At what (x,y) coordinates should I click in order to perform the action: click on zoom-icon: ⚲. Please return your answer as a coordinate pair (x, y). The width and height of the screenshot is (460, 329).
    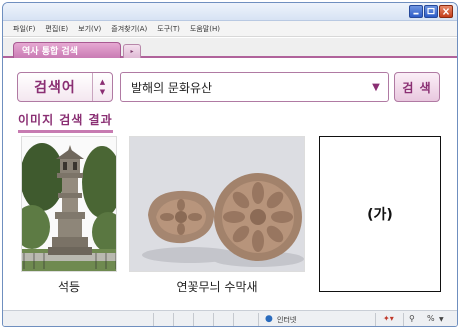
    Looking at the image, I should click on (412, 318).